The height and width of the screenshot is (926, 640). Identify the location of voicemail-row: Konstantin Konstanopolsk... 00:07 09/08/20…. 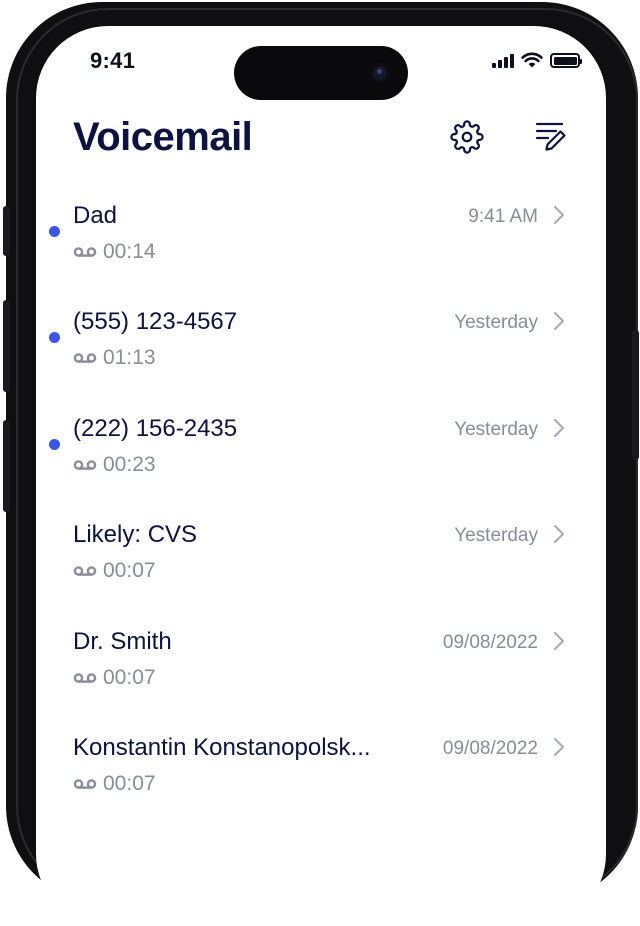
(321, 779).